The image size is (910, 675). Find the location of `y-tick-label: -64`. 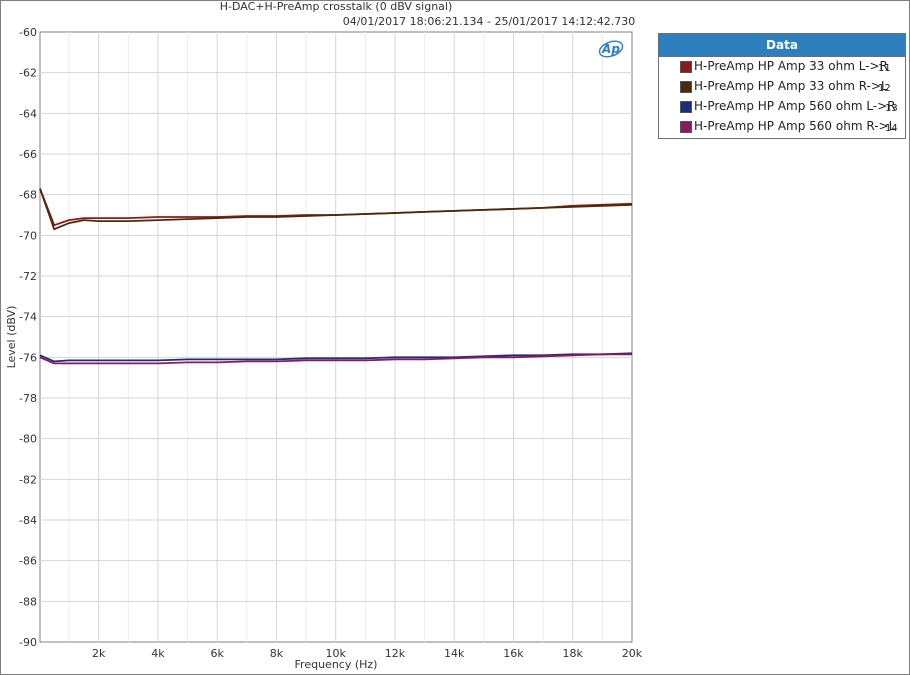

y-tick-label: -64 is located at coordinates (28, 113).